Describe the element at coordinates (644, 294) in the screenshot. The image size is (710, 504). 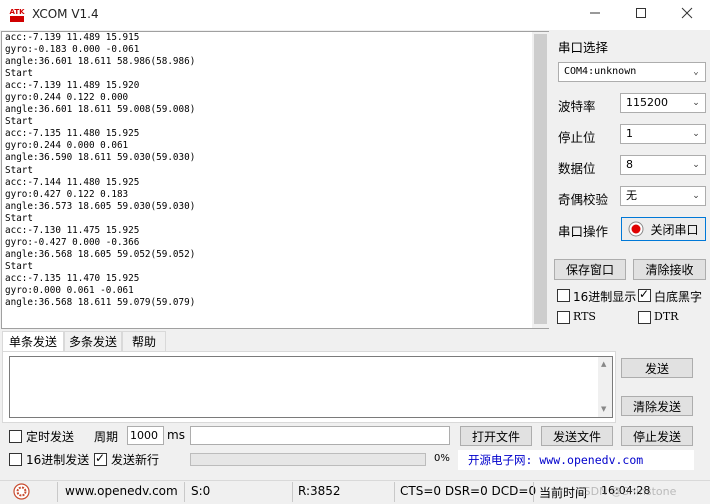
I see `white-black-checkbox` at that location.